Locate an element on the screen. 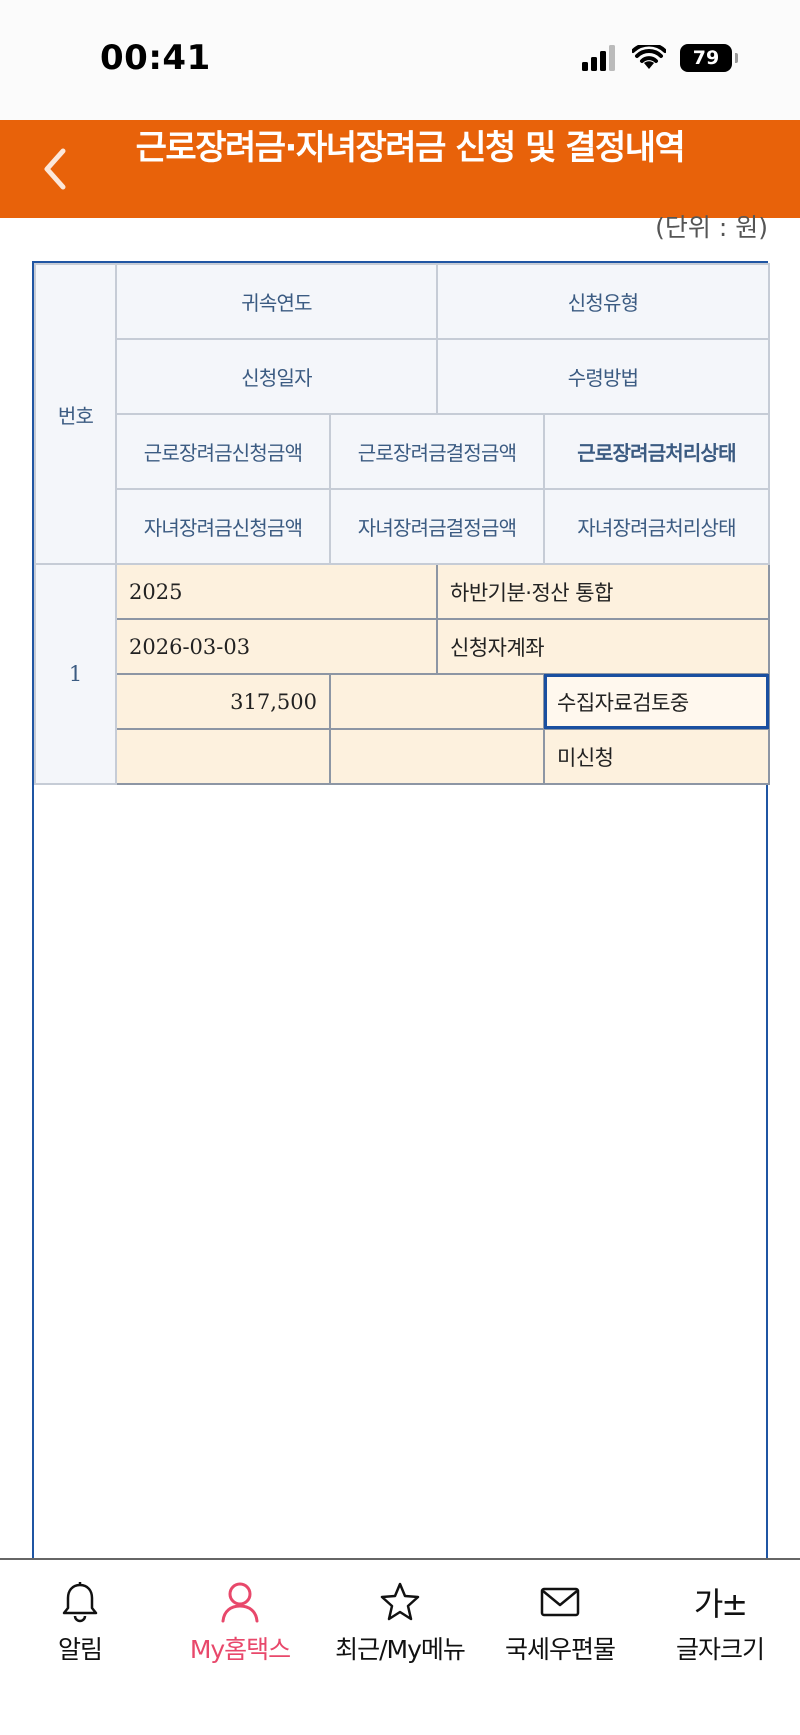 The width and height of the screenshot is (800, 1735). header-number: 번호 is located at coordinates (75, 414).